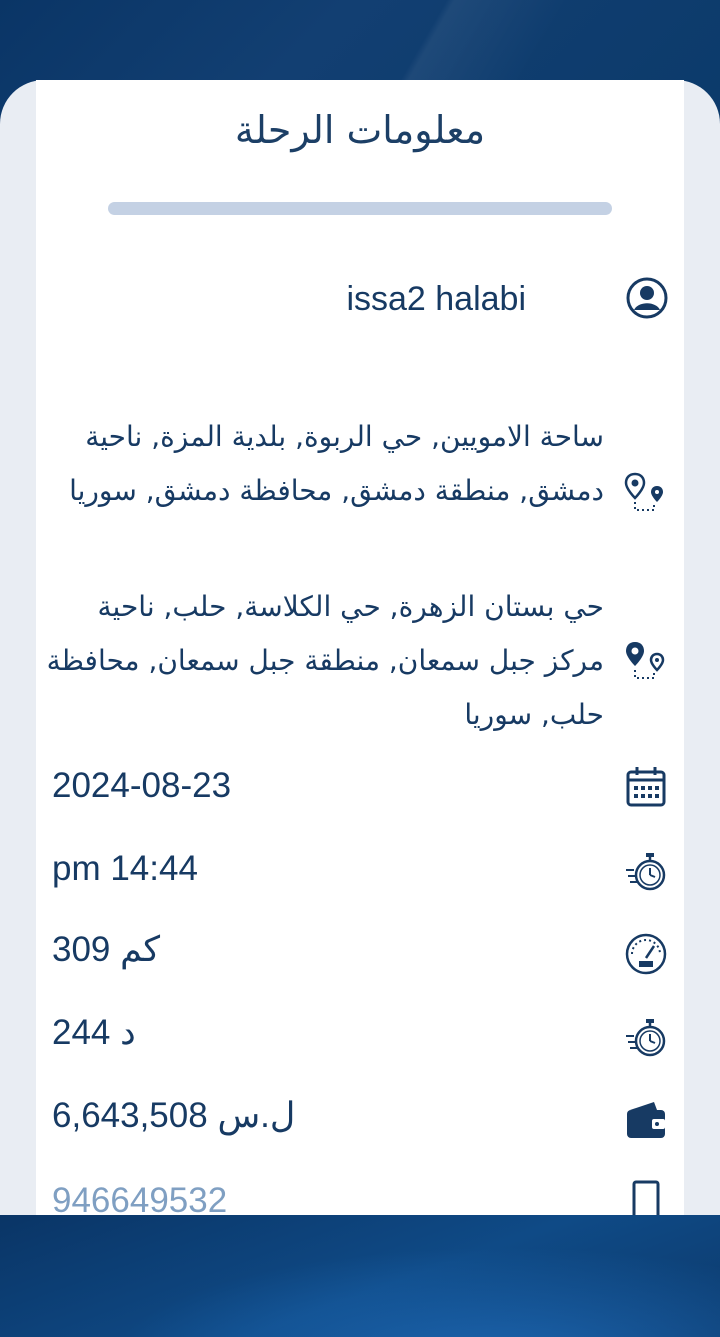 The height and width of the screenshot is (1337, 720). I want to click on page-title: معلومات الرحلة, so click(360, 130).